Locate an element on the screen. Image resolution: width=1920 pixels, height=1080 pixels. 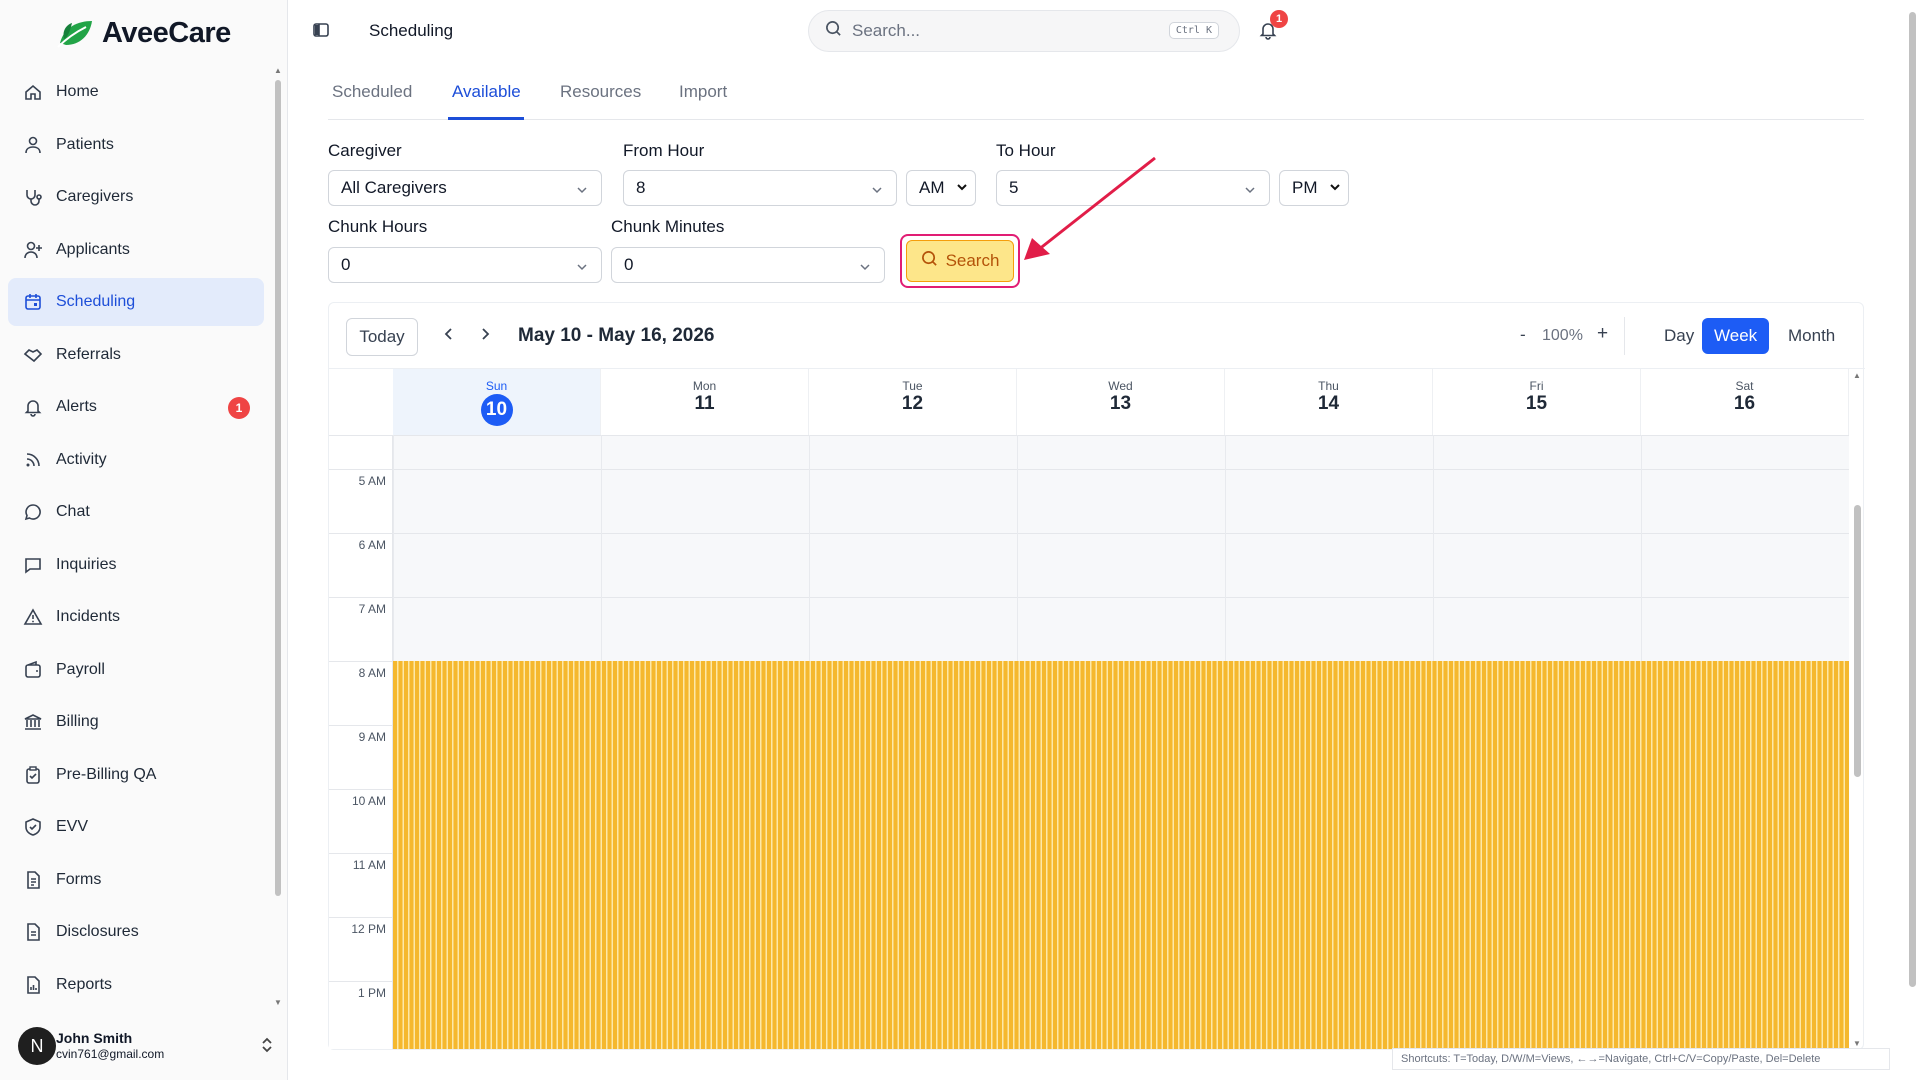
sidebar-item-label: Referrals is located at coordinates (88, 354).